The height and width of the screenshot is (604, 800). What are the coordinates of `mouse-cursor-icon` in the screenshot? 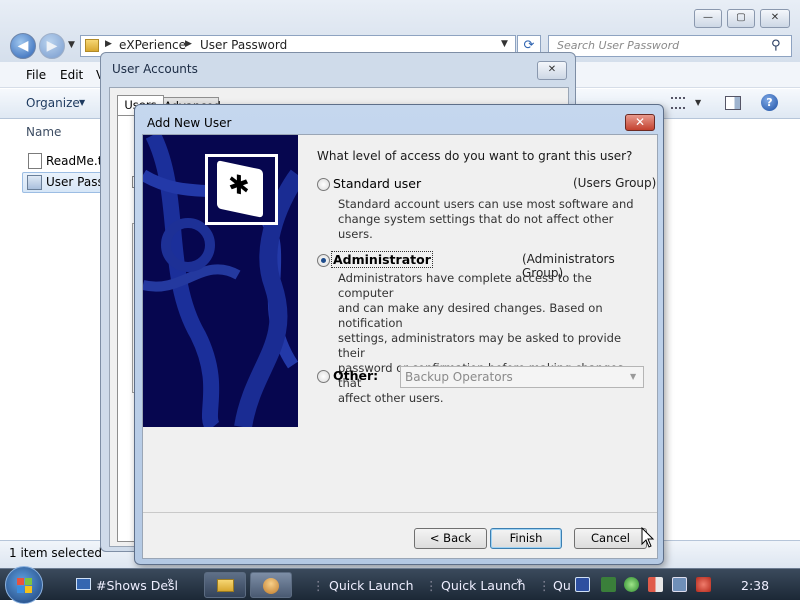 It's located at (648, 537).